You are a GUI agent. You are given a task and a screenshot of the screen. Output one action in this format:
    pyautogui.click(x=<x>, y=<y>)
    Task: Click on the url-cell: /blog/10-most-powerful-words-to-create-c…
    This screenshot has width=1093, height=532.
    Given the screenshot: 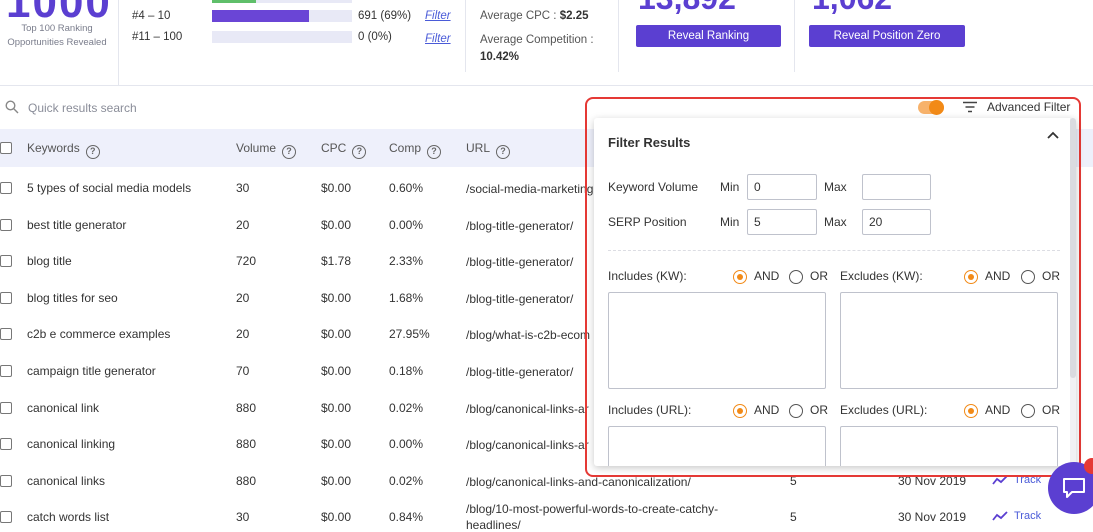 What is the action you would take?
    pyautogui.click(x=601, y=516)
    